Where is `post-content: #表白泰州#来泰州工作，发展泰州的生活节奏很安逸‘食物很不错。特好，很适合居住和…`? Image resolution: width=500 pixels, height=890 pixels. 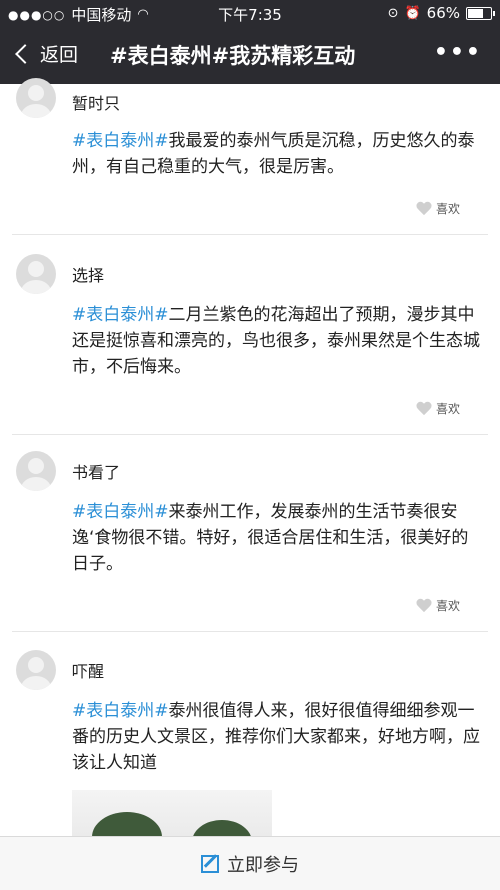 post-content: #表白泰州#来泰州工作，发展泰州的生活节奏很安逸‘食物很不错。特好，很适合居住和… is located at coordinates (277, 538).